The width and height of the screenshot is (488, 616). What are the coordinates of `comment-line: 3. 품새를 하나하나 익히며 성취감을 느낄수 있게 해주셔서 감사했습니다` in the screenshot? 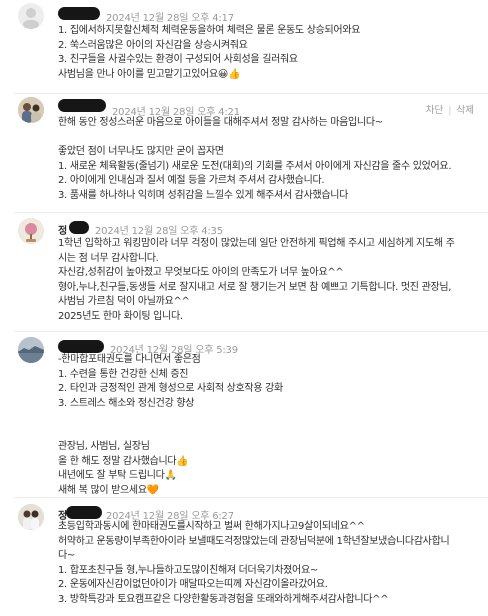 It's located at (203, 195).